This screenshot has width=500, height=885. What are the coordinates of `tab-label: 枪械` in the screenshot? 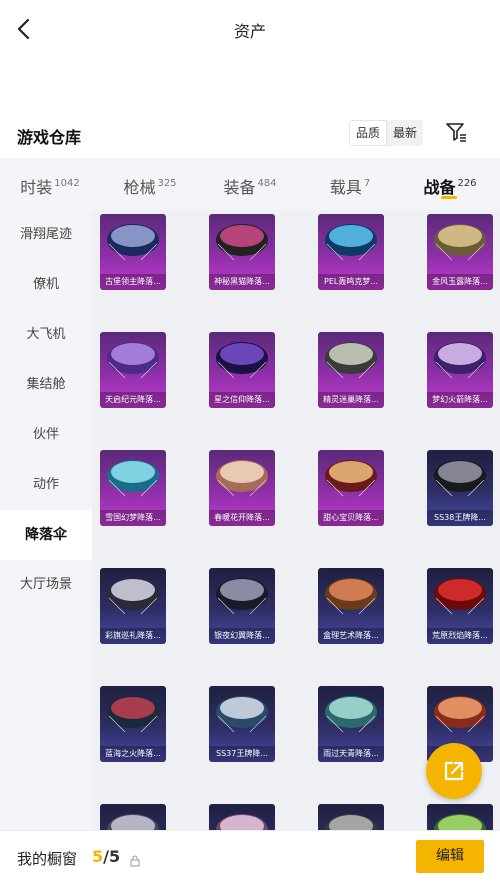 It's located at (139, 187).